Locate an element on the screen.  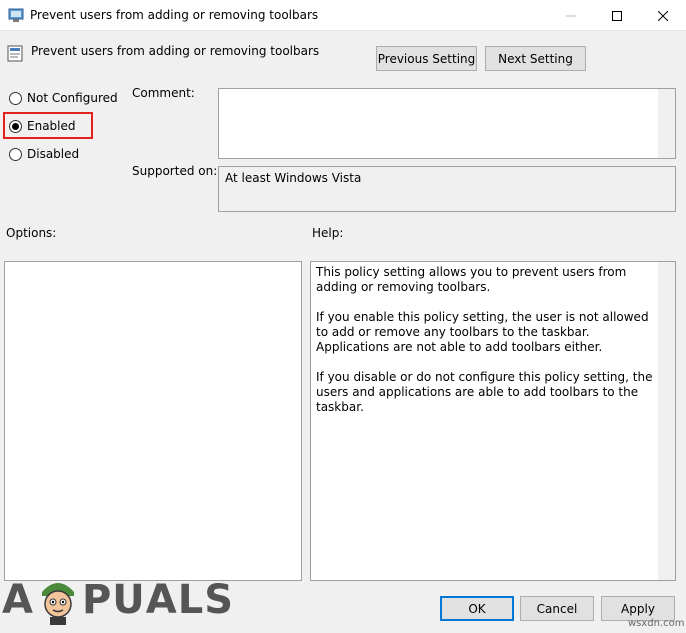
radio-label: Disabled is located at coordinates (53, 154).